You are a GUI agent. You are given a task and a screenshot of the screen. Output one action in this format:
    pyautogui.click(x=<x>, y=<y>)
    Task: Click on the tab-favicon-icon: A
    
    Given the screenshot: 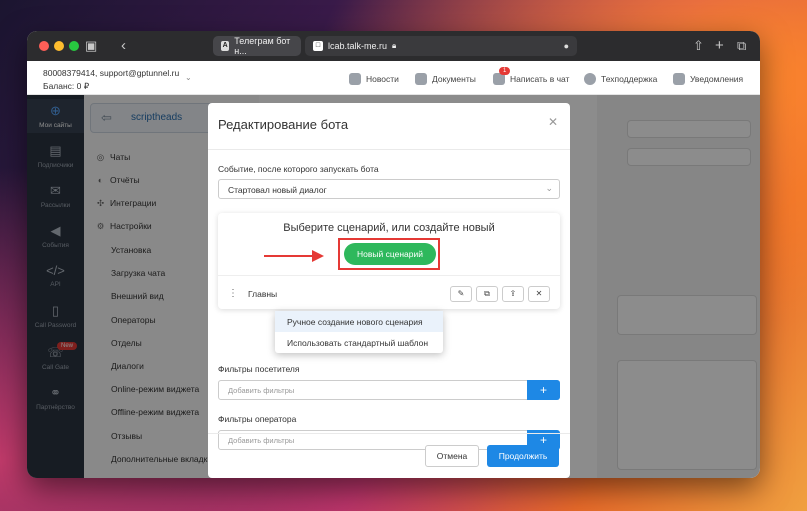 What is the action you would take?
    pyautogui.click(x=225, y=46)
    